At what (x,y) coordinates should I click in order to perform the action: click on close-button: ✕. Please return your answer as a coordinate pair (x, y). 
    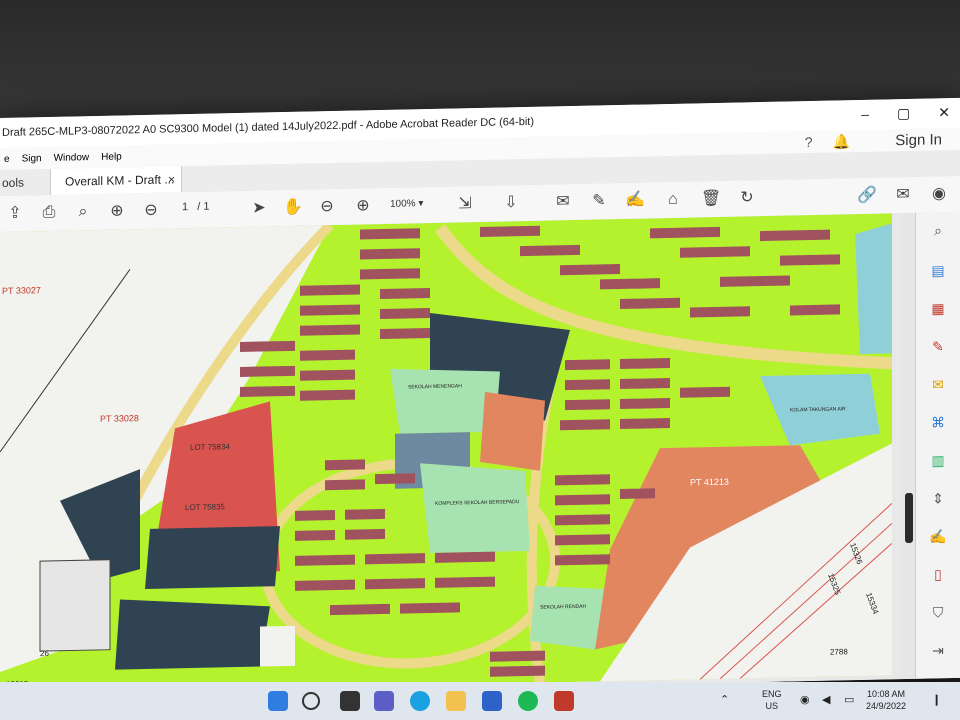
    Looking at the image, I should click on (944, 112).